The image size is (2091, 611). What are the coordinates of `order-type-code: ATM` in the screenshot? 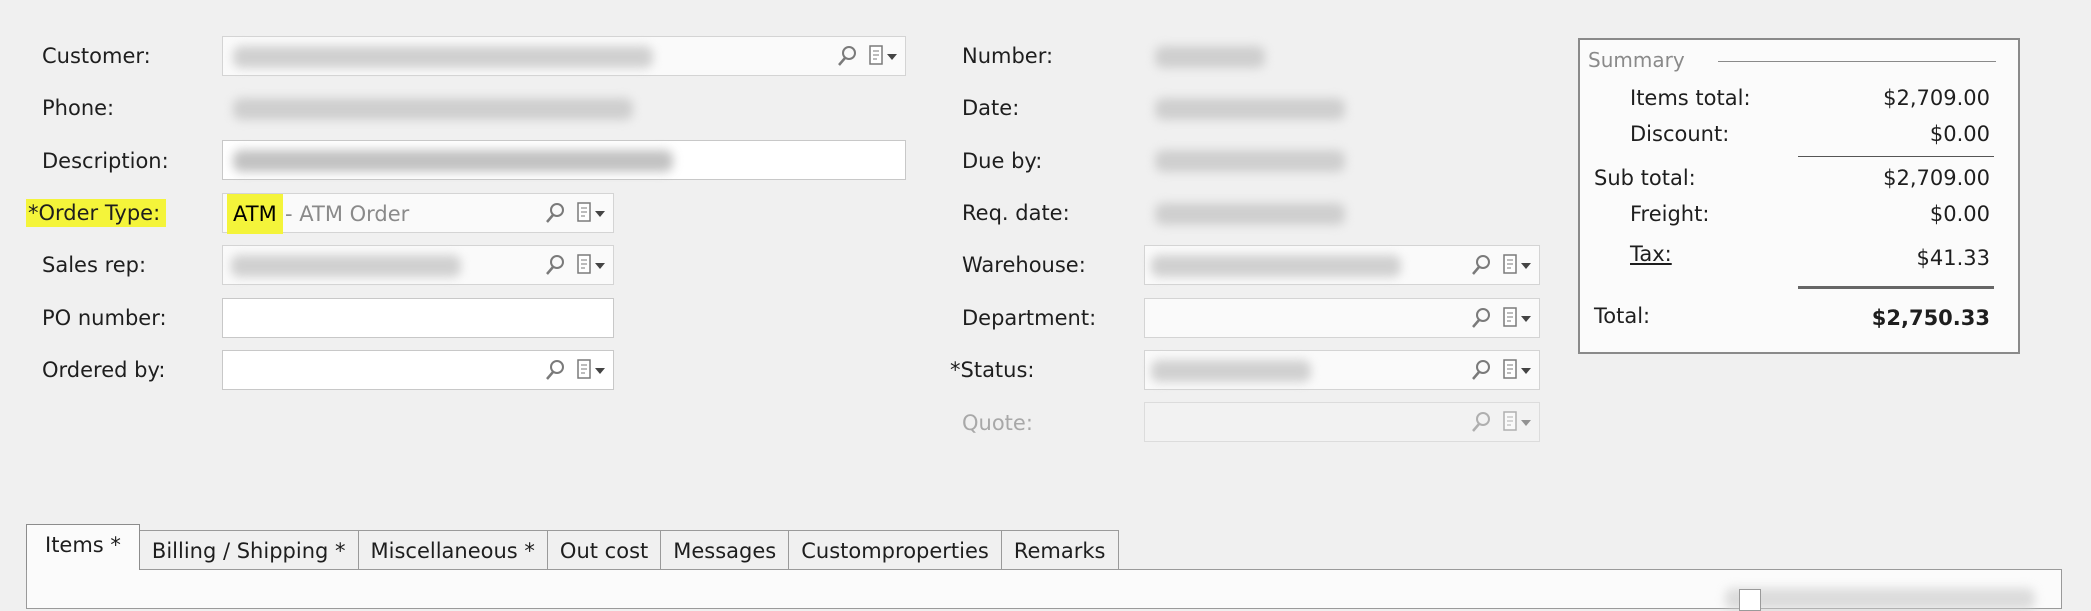 It's located at (255, 214).